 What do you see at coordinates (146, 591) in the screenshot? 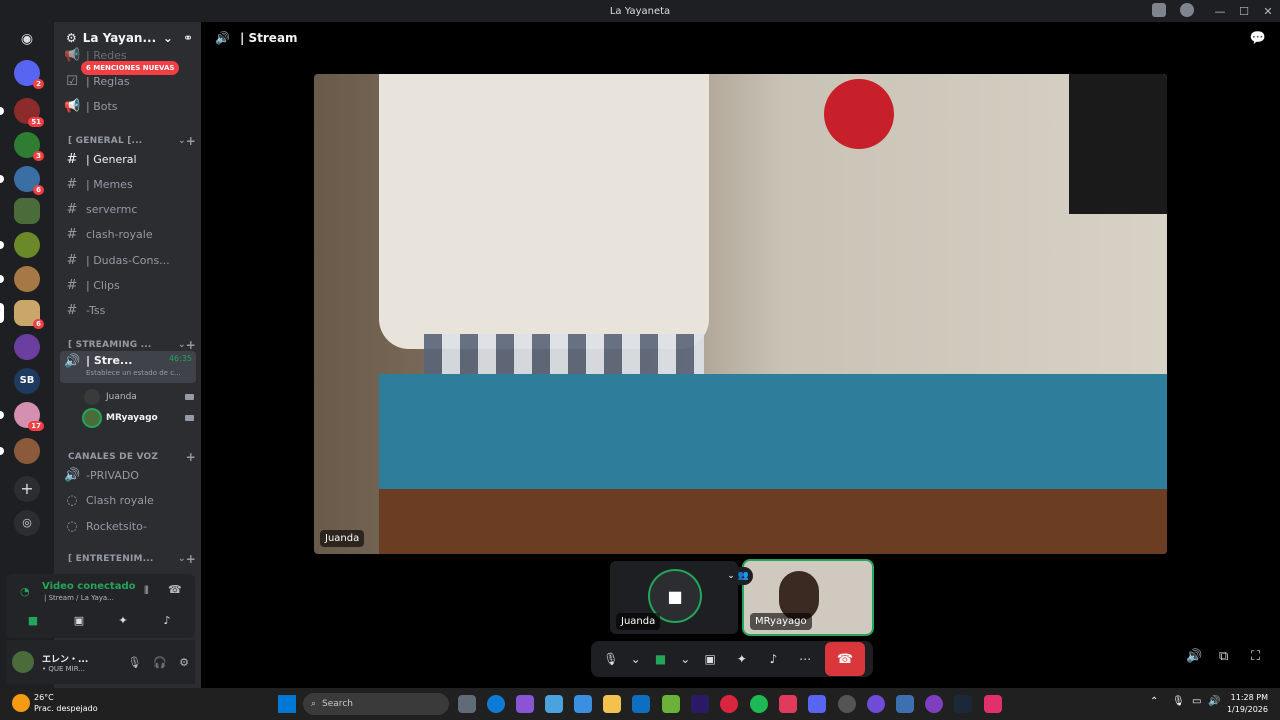
I see `noise-suppression-icon: ⦀` at bounding box center [146, 591].